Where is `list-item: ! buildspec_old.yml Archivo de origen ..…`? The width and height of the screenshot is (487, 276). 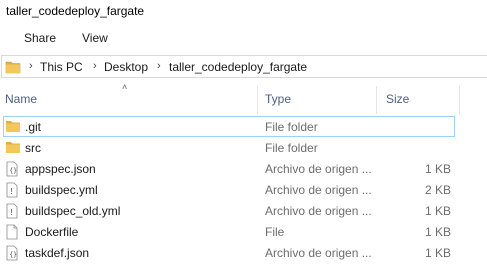
list-item: ! buildspec_old.yml Archivo de origen ..… is located at coordinates (243, 210).